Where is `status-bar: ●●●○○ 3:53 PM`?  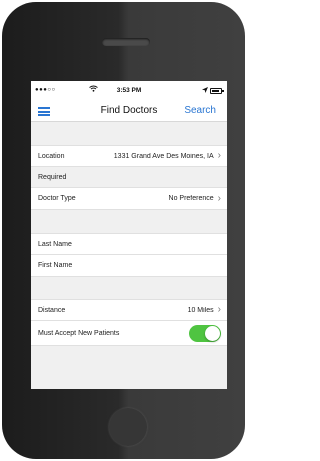
status-bar: ●●●○○ 3:53 PM is located at coordinates (129, 91).